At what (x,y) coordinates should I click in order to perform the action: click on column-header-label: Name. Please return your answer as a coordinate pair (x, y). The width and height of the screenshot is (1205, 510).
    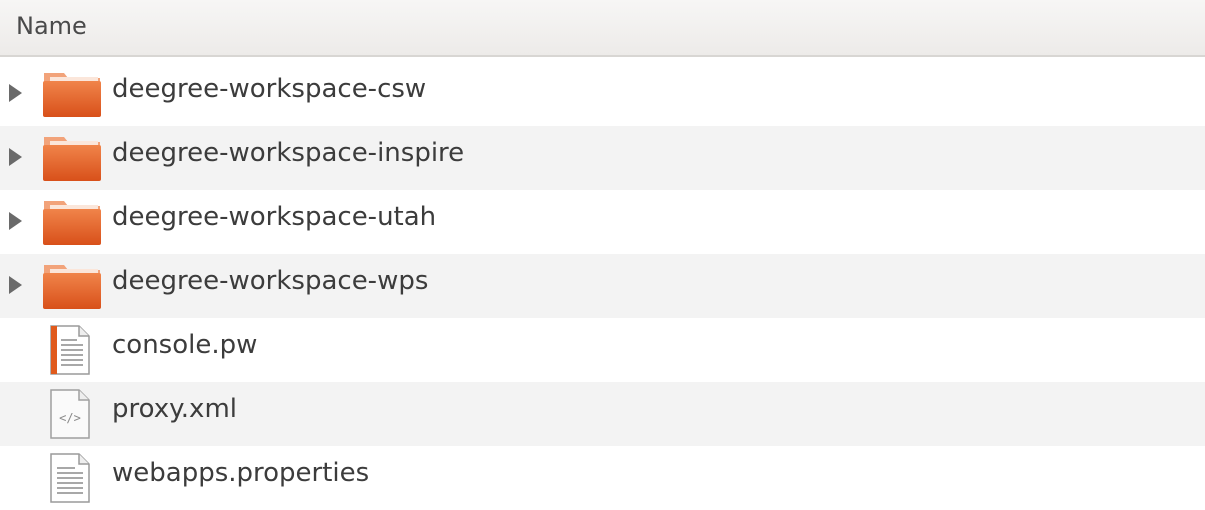
    Looking at the image, I should click on (51, 26).